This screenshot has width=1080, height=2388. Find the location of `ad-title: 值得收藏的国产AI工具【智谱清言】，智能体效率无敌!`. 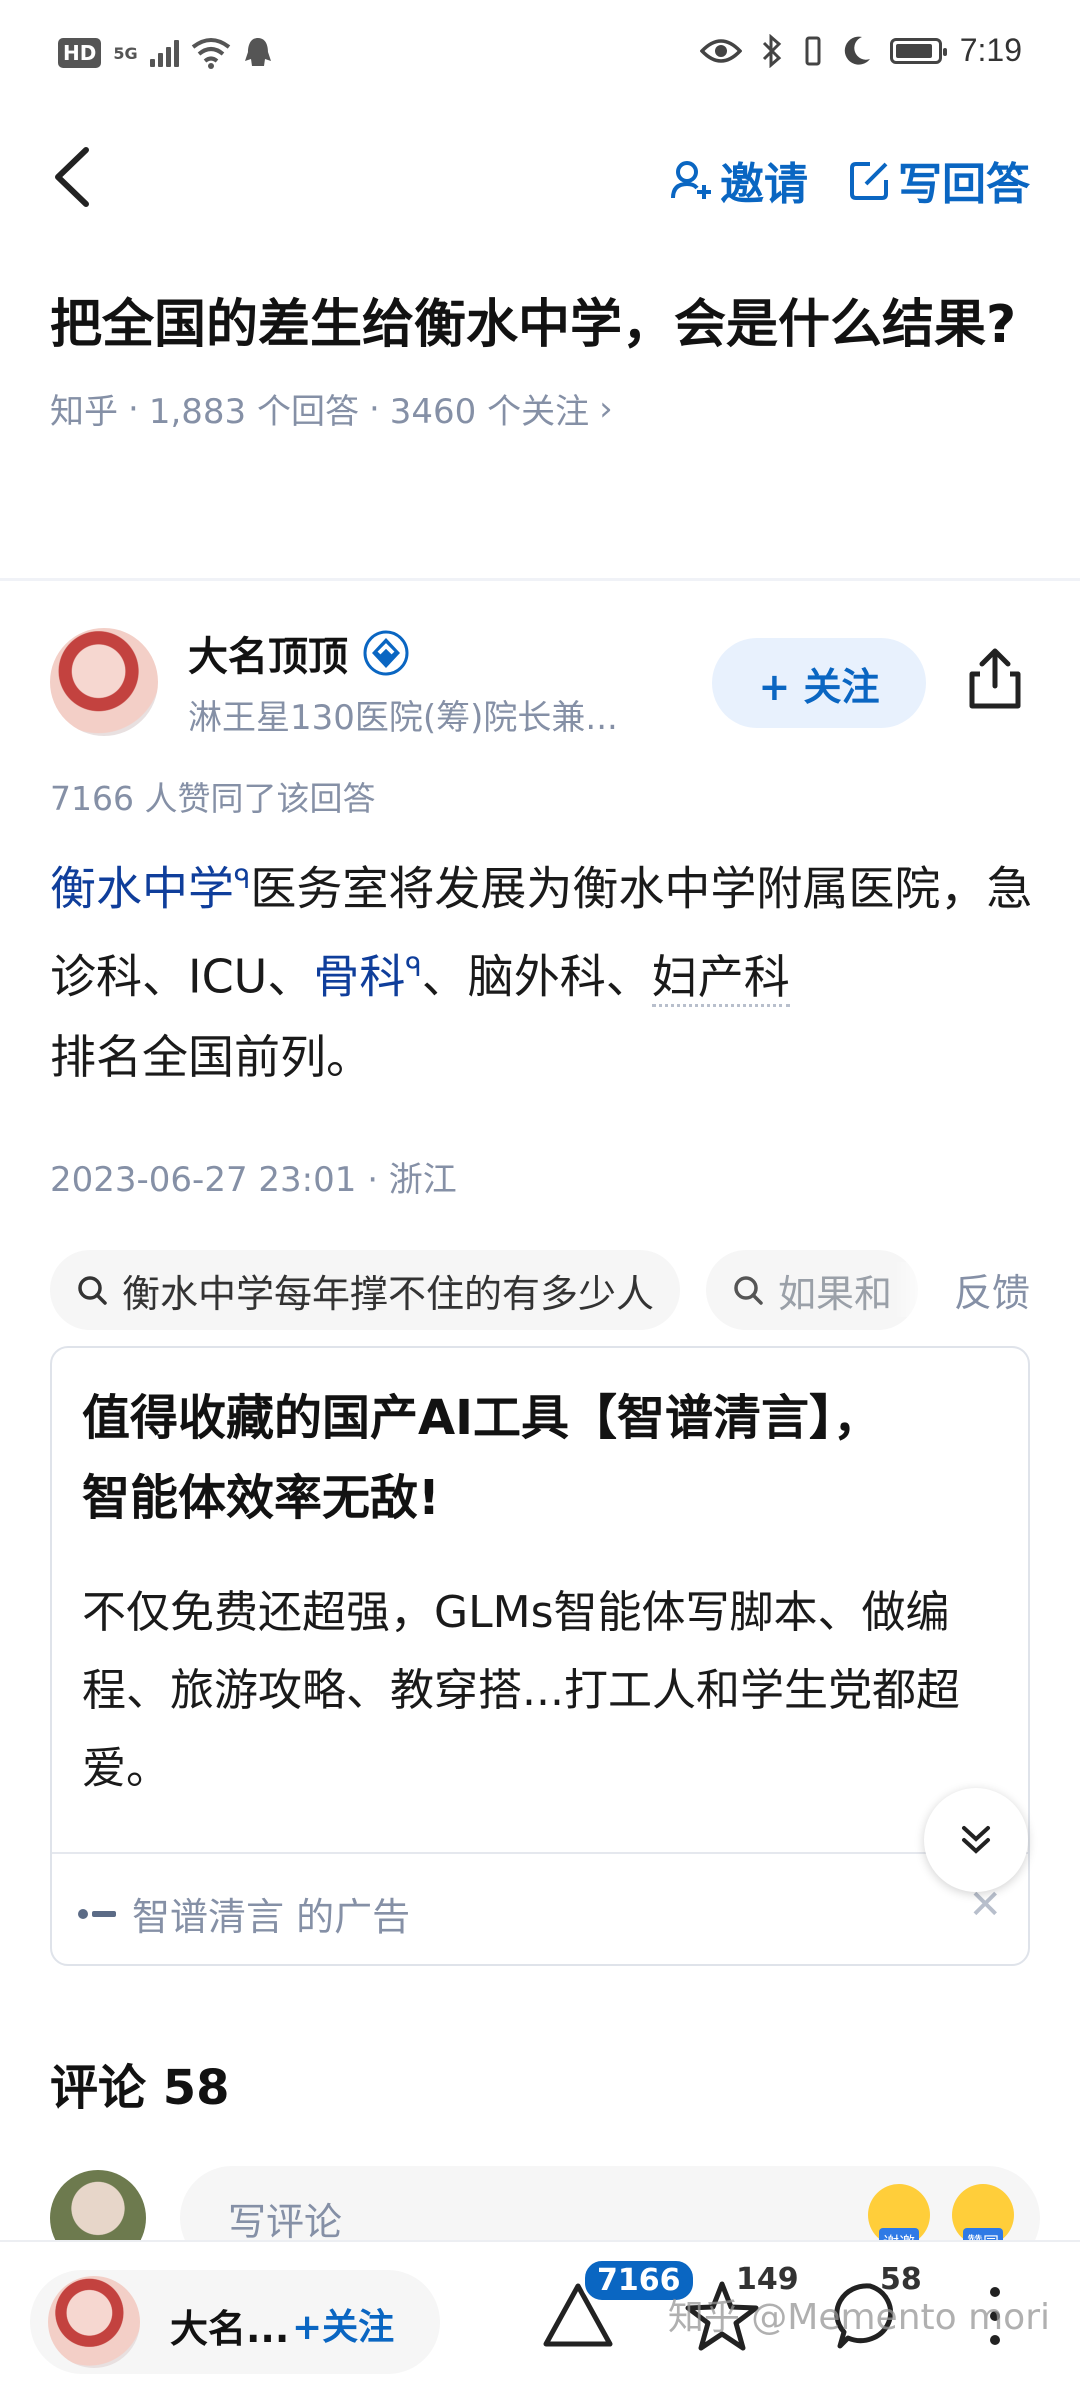

ad-title: 值得收藏的国产AI工具【智谱清言】，智能体效率无敌! is located at coordinates (482, 1458).